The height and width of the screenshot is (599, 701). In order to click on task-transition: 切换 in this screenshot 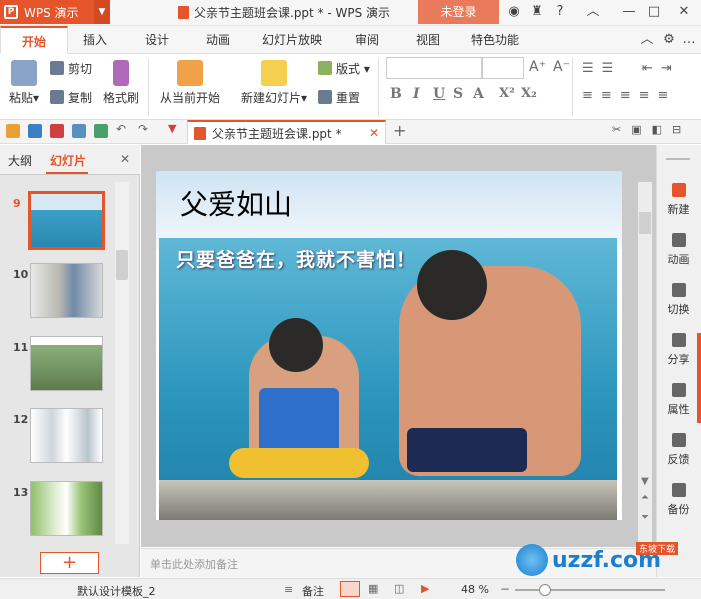, I will do `click(678, 300)`.